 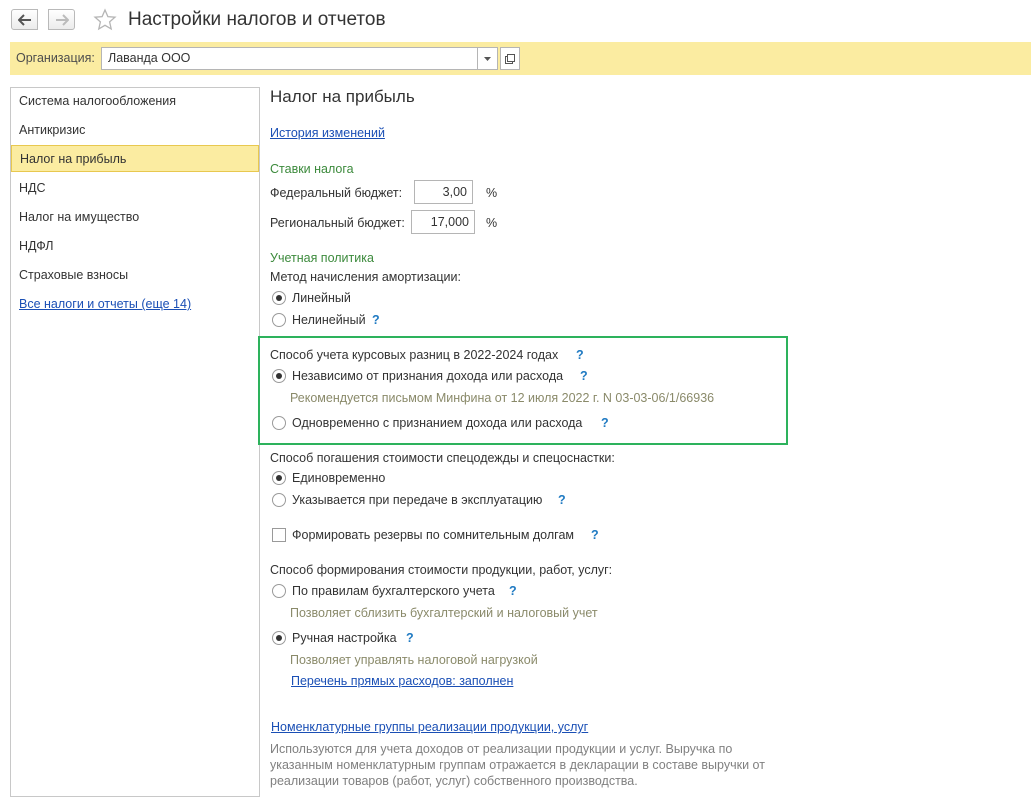 I want to click on amort-nonlinear-radio, so click(x=279, y=320).